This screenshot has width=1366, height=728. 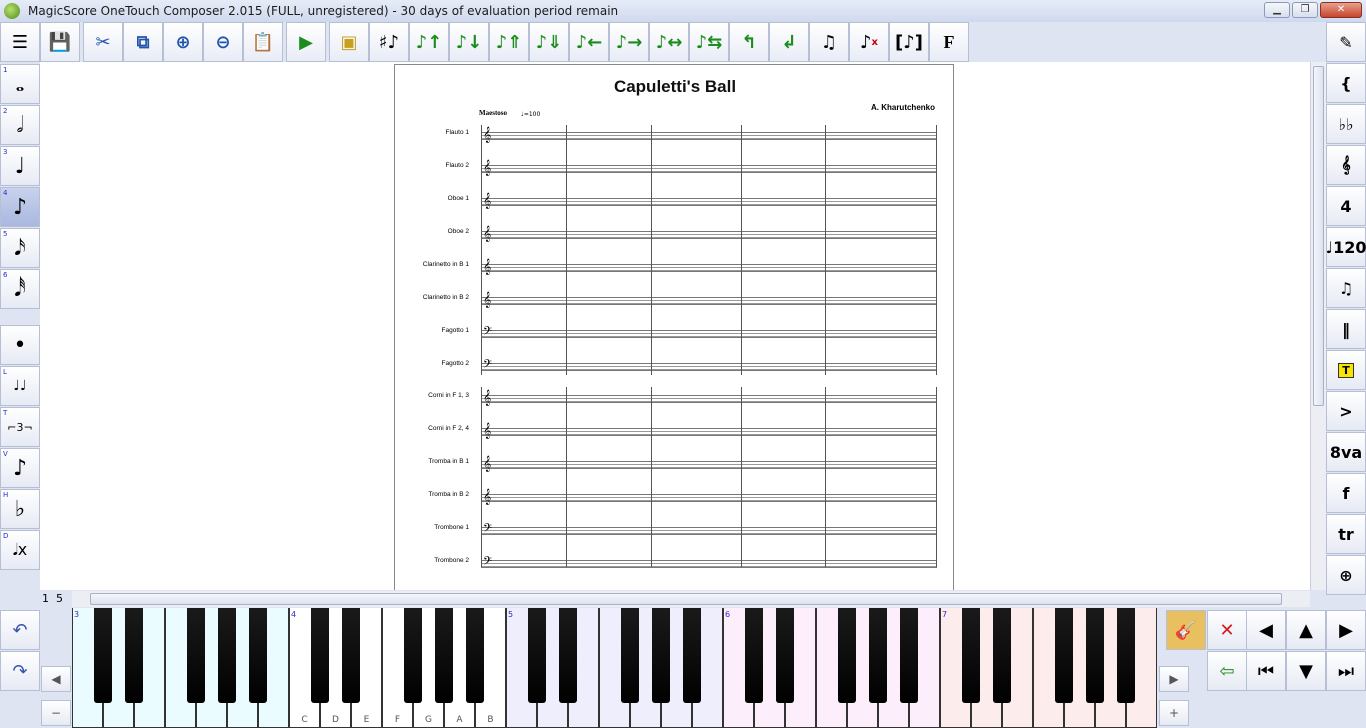 I want to click on tie-button: L ♩♩, so click(x=20, y=386).